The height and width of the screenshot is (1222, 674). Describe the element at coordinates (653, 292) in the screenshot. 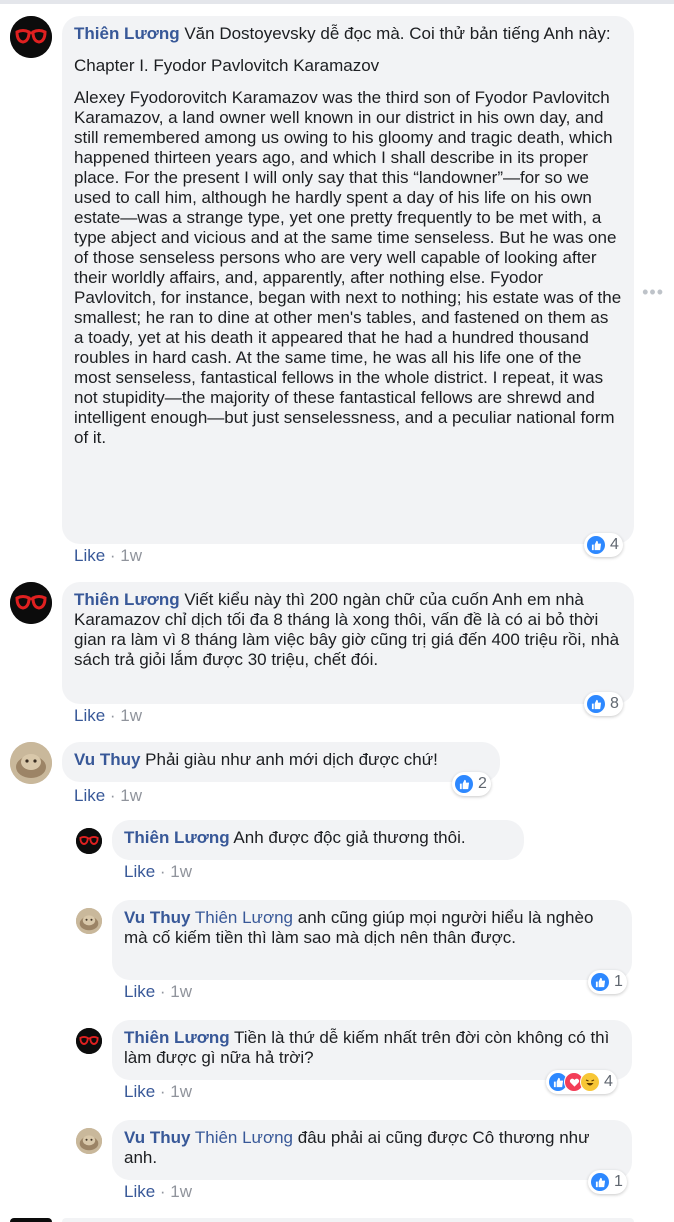

I see `more-options-icon: •••` at that location.